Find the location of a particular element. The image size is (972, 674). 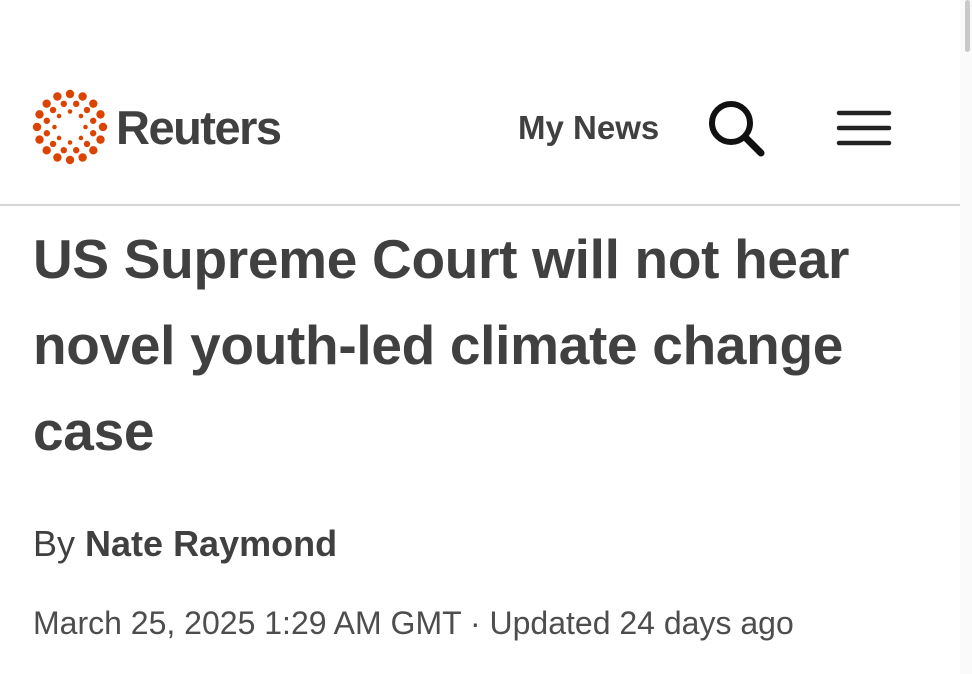

scrollbar-track is located at coordinates (966, 337).